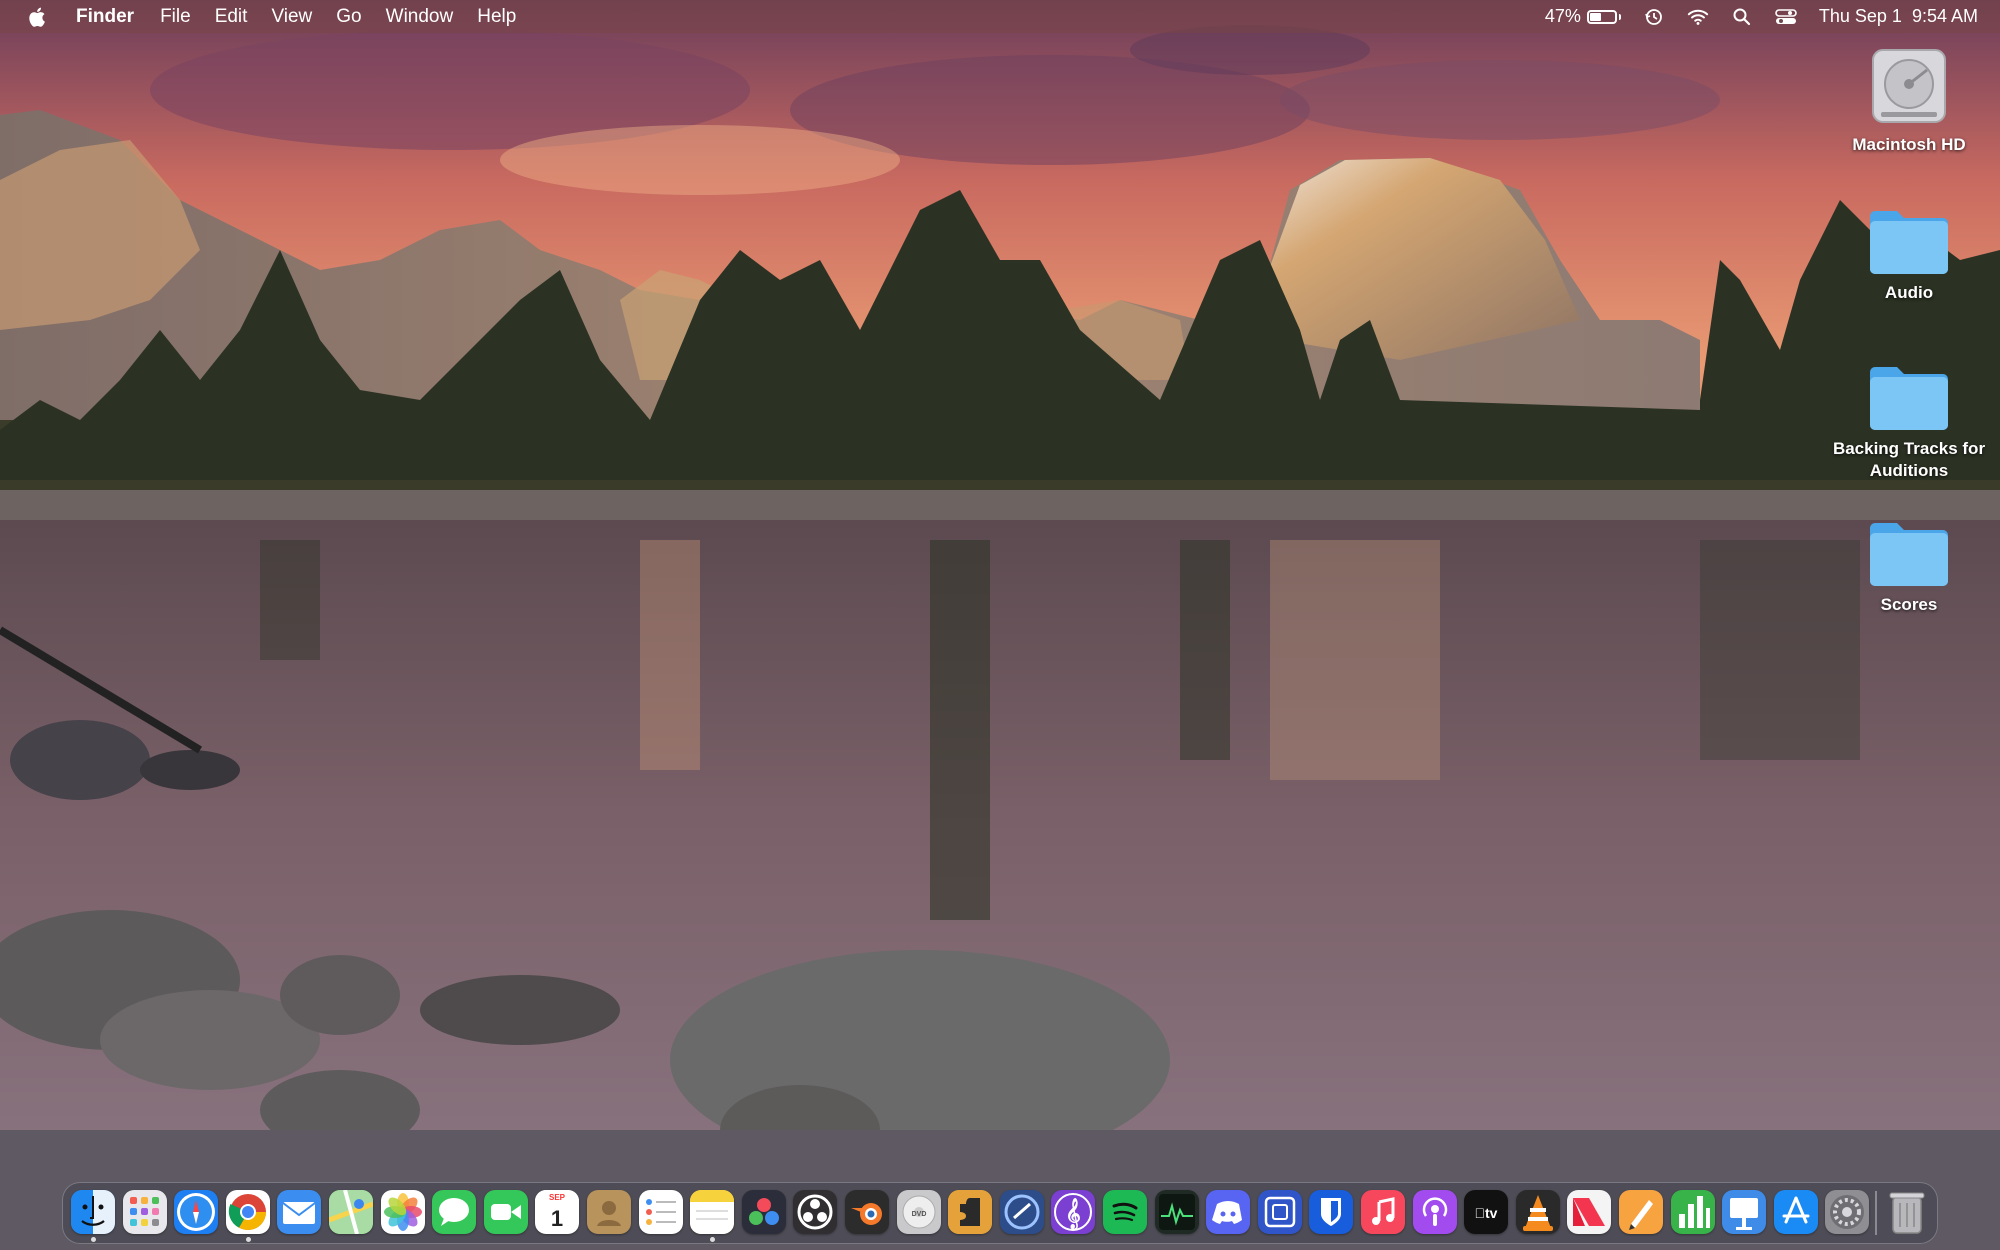 This screenshot has width=2000, height=1250. I want to click on dock-app-jigsaw-puzzle-app-icon, so click(970, 1212).